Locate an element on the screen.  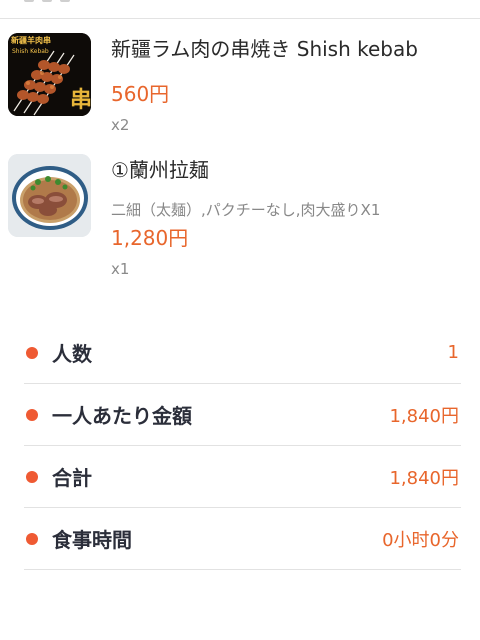
summary-value: 0小时0分 is located at coordinates (420, 540).